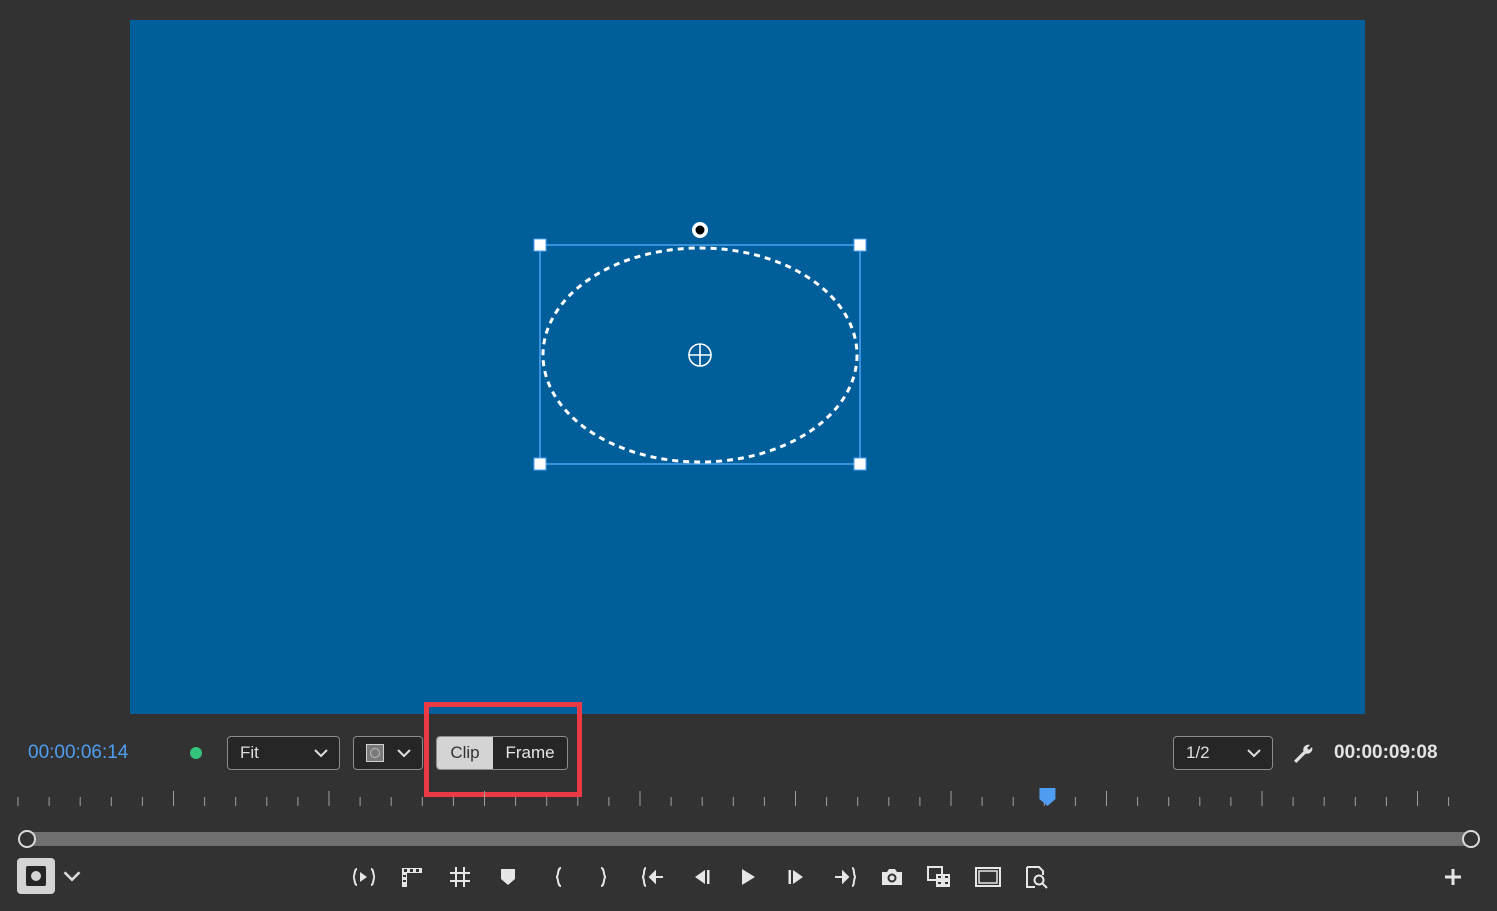  I want to click on proxy-search-icon, so click(1036, 877).